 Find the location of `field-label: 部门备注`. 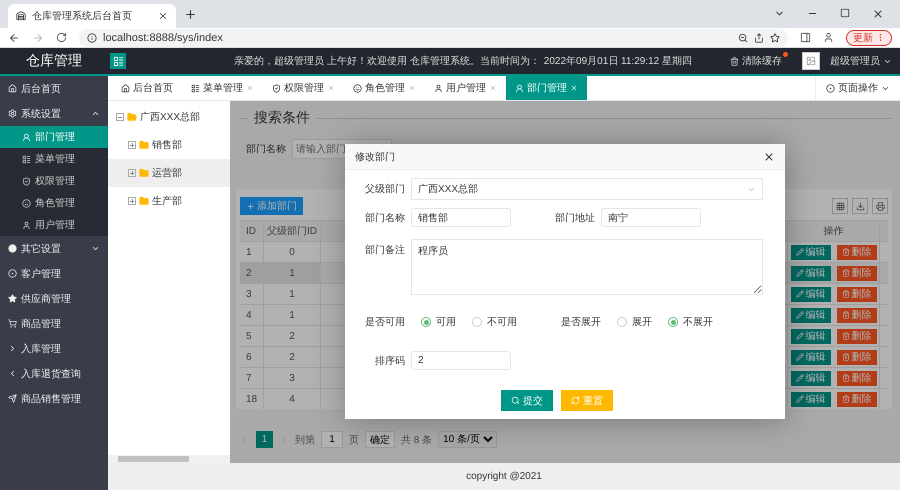

field-label: 部门备注 is located at coordinates (384, 250).